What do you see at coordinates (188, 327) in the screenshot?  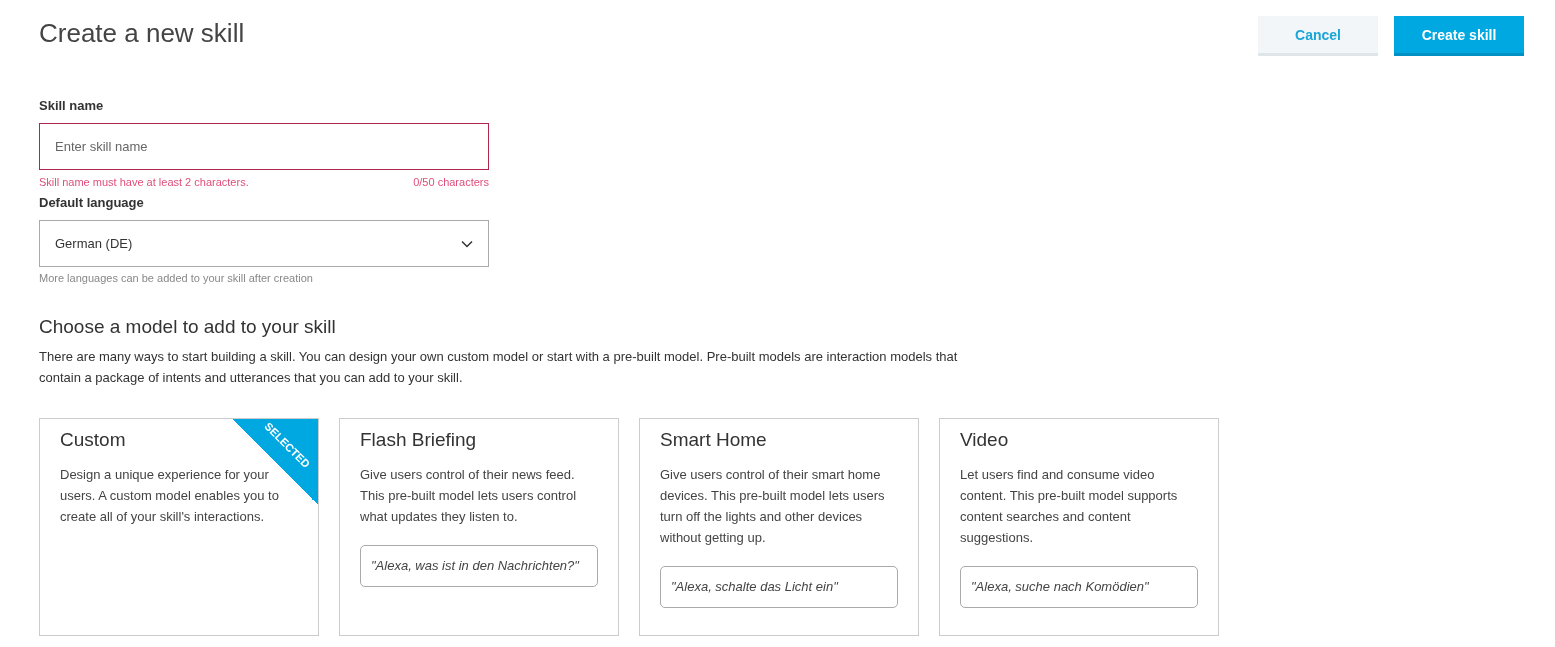 I see `section-heading: Choose a model to add to your skill` at bounding box center [188, 327].